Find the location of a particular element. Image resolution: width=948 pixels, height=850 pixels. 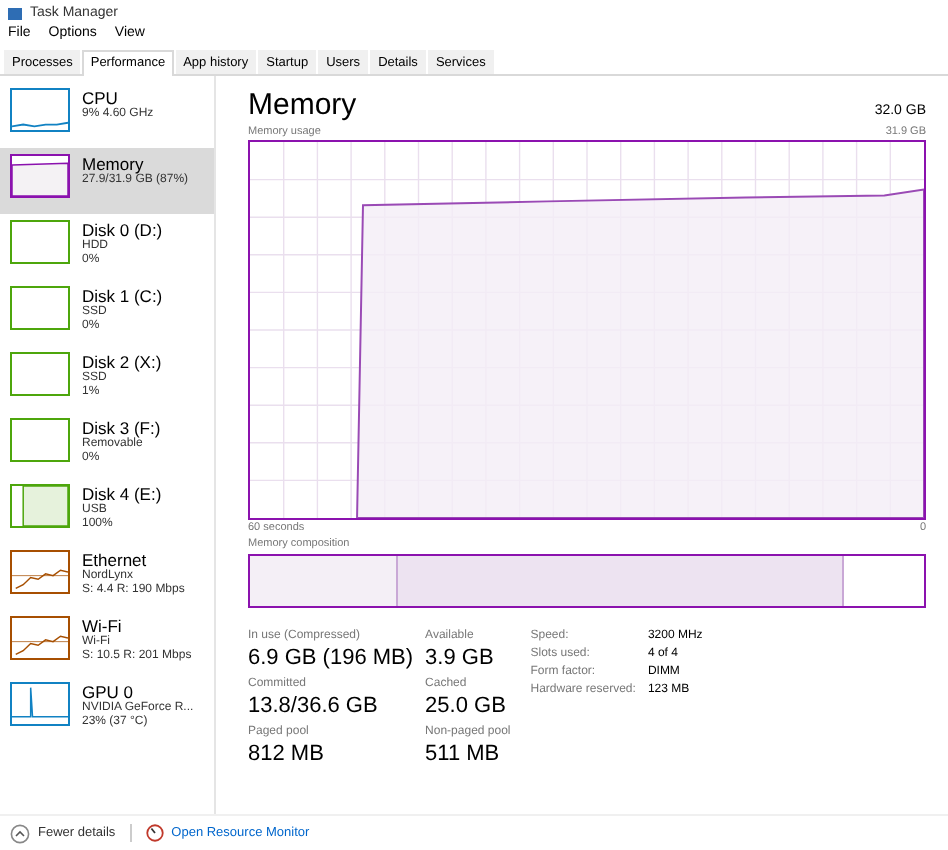

device-name: Disk 4 (E:) is located at coordinates (122, 494).